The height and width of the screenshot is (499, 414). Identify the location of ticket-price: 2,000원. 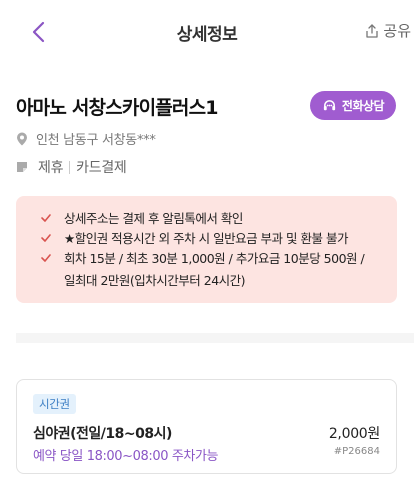
(354, 434).